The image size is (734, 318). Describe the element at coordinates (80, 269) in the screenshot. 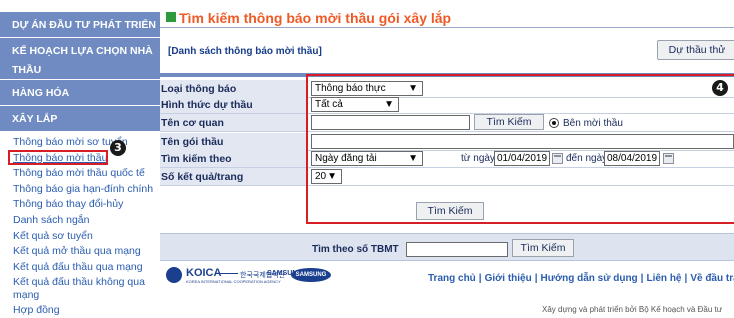

I see `sidebar-item-dau-thau-qua-mang: Kết quả đấu thầu qua mạng` at that location.